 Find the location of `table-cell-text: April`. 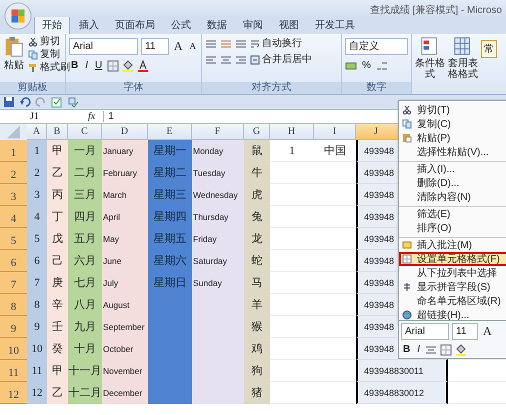

table-cell-text: April is located at coordinates (111, 217).